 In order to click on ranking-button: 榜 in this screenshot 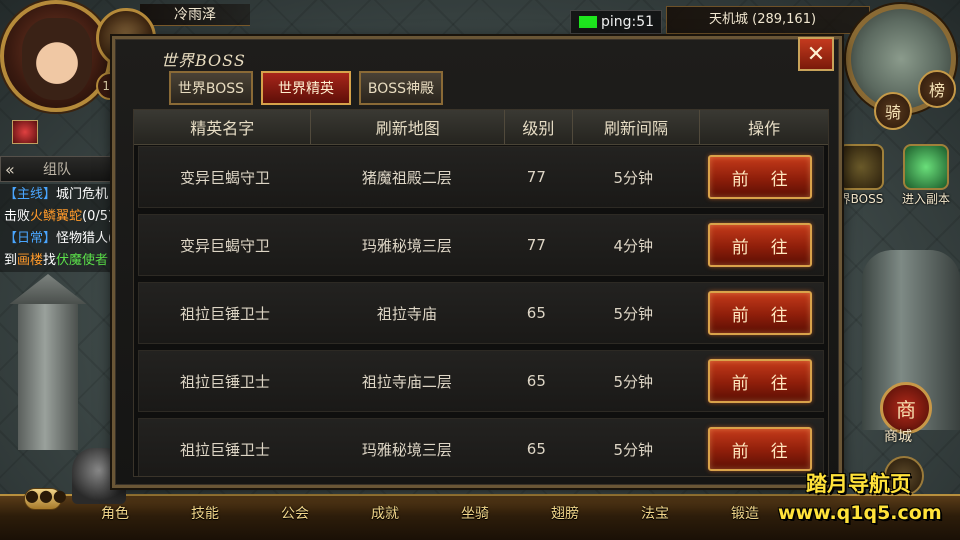, I will do `click(937, 89)`.